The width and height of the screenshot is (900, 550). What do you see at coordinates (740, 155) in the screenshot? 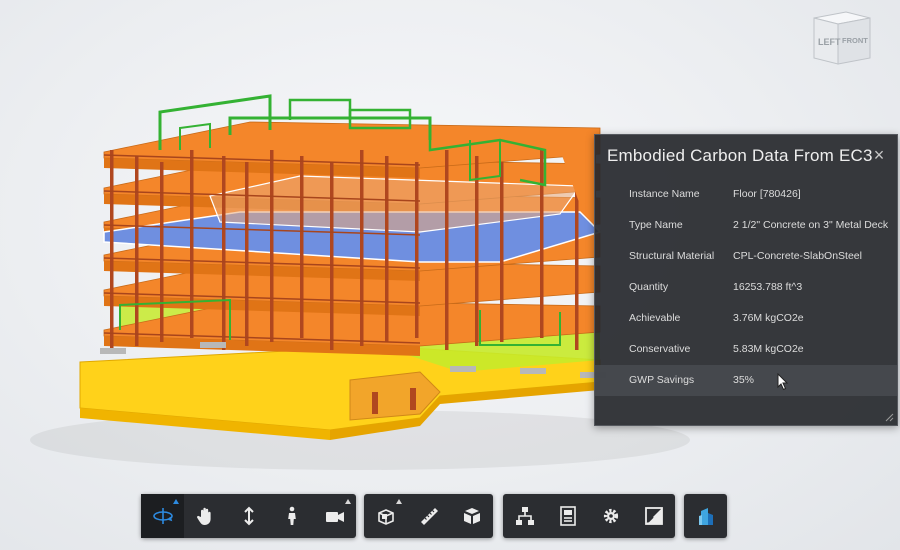
I see `panel-title: Embodied Carbon Data From EC3` at bounding box center [740, 155].